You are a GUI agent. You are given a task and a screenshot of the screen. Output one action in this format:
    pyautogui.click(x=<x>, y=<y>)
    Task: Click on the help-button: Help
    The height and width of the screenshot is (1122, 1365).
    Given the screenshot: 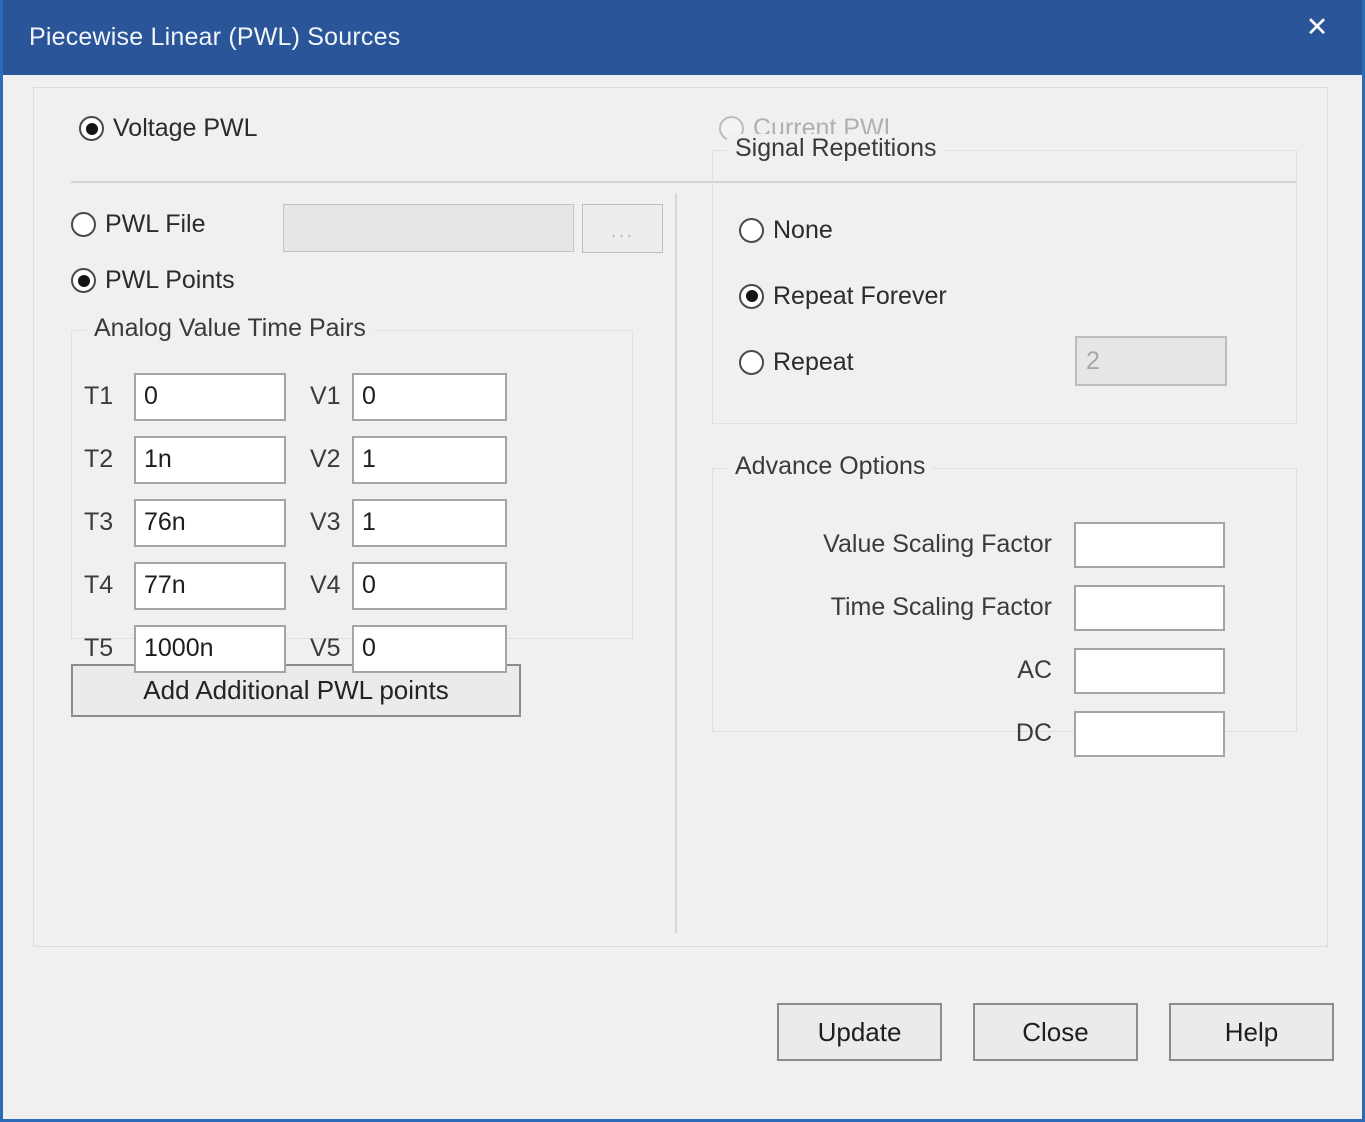 What is the action you would take?
    pyautogui.click(x=1251, y=1032)
    